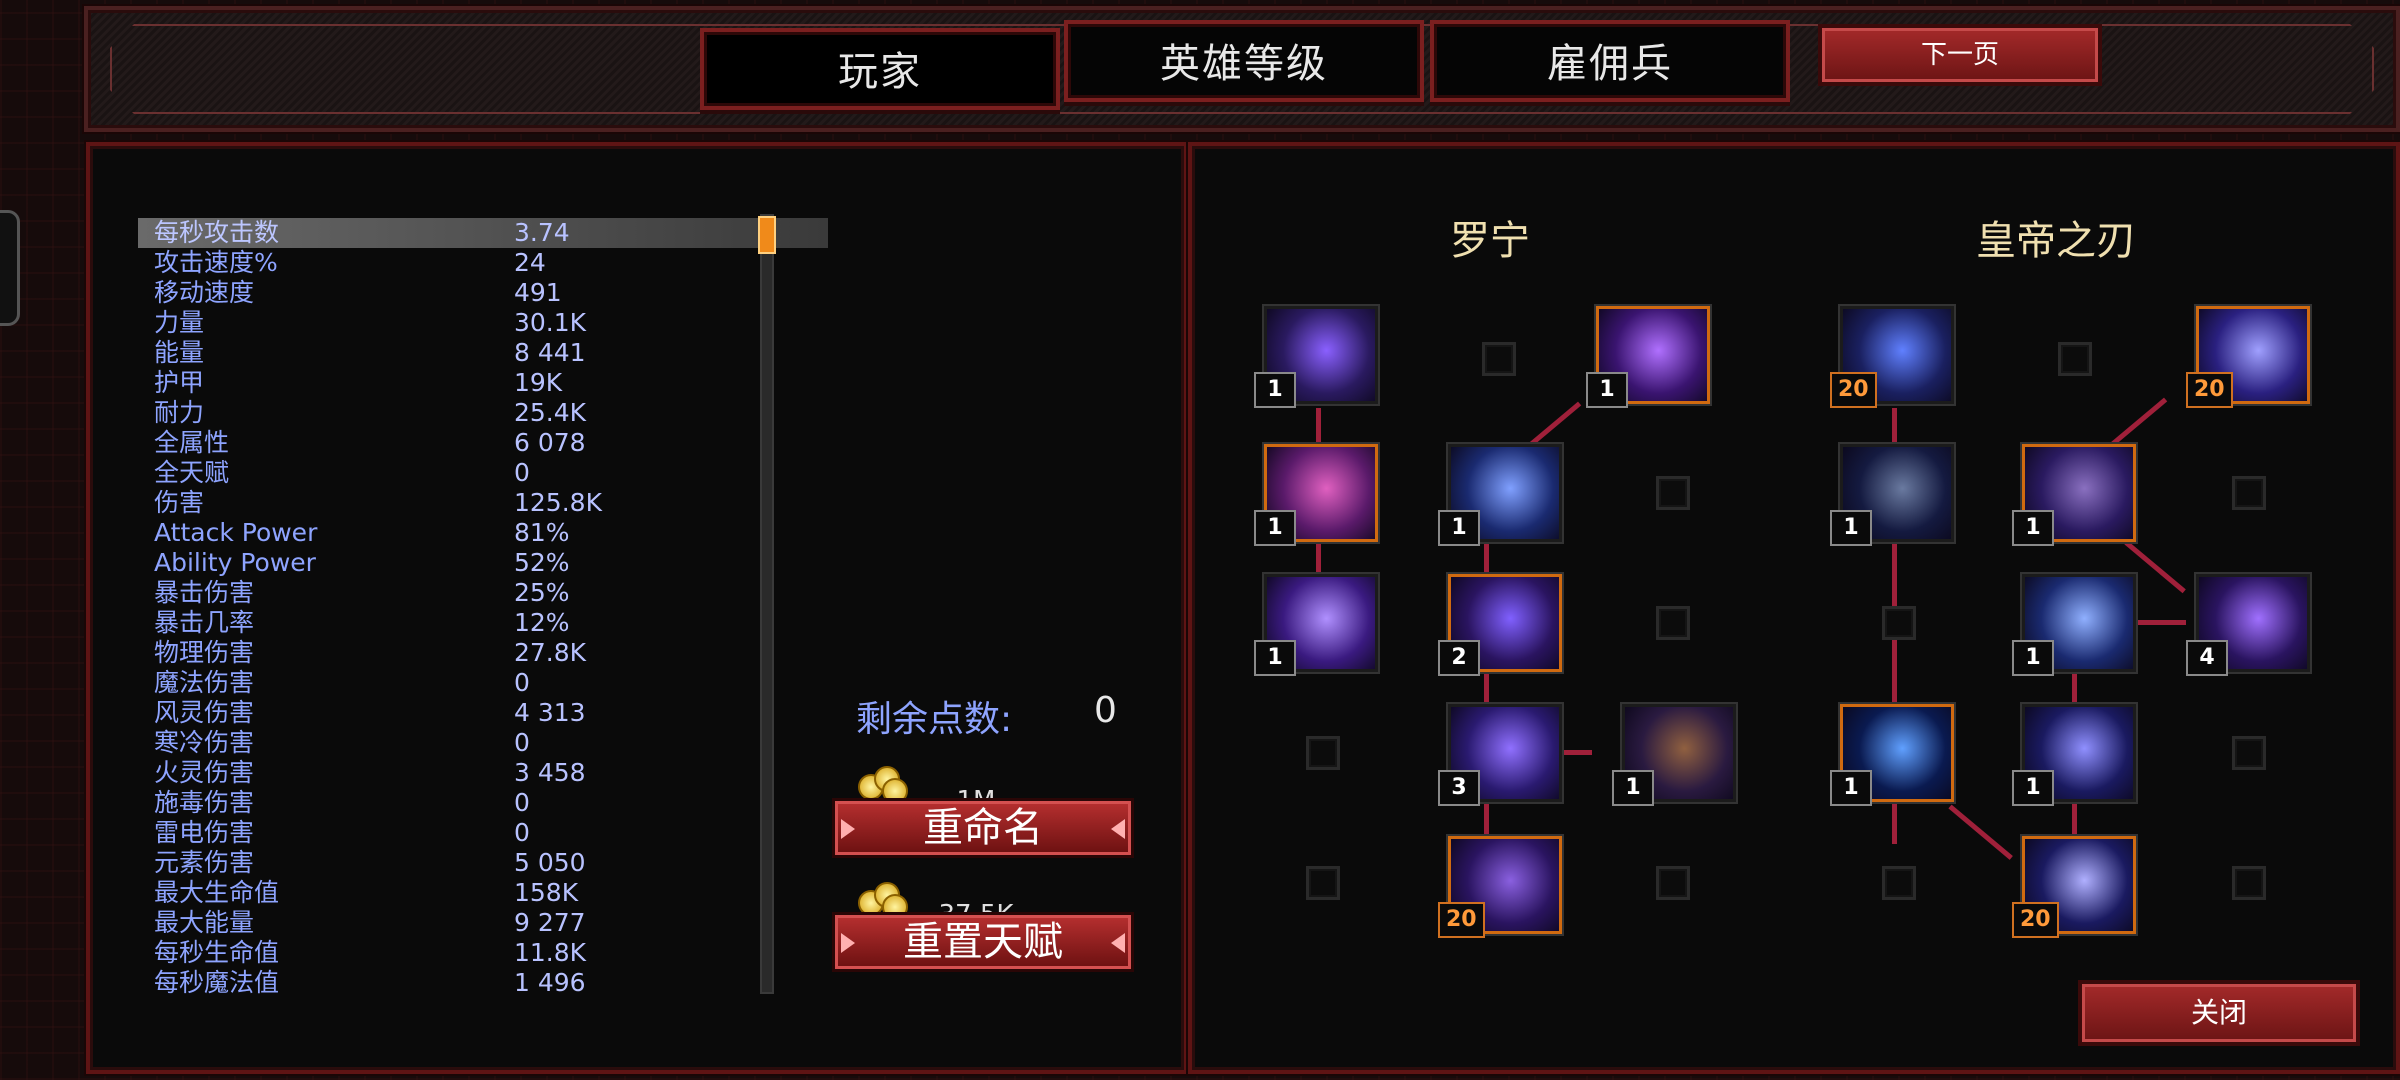 This screenshot has height=1080, width=2400. I want to click on stat-name: 移动速度, so click(204, 292).